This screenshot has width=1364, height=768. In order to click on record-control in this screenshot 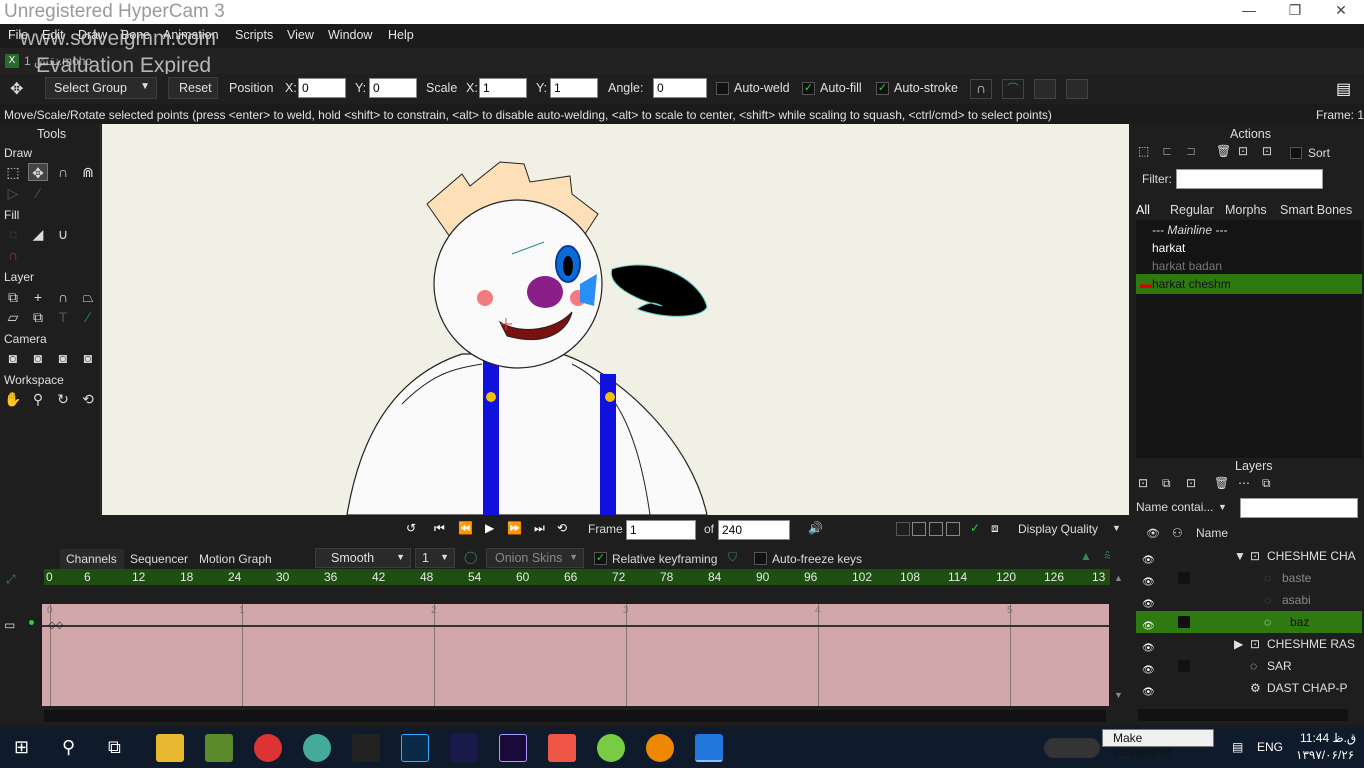, I will do `click(1072, 748)`.